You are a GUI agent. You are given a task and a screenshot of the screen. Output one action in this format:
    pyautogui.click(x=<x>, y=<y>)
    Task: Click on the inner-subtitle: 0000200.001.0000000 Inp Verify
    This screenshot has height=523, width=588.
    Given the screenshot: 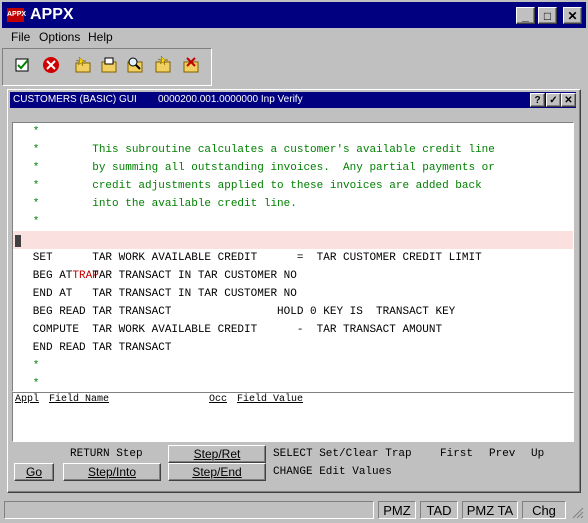 What is the action you would take?
    pyautogui.click(x=230, y=99)
    